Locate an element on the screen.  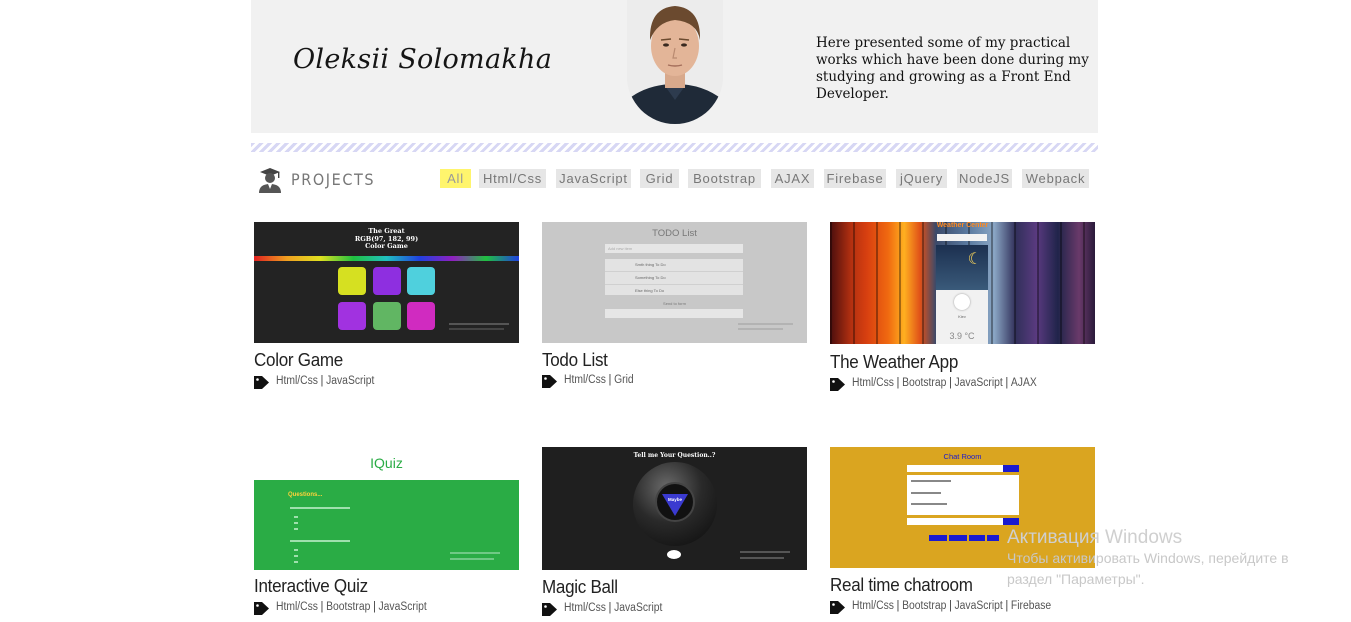
author-name: Oleksii Solomakha is located at coordinates (423, 59).